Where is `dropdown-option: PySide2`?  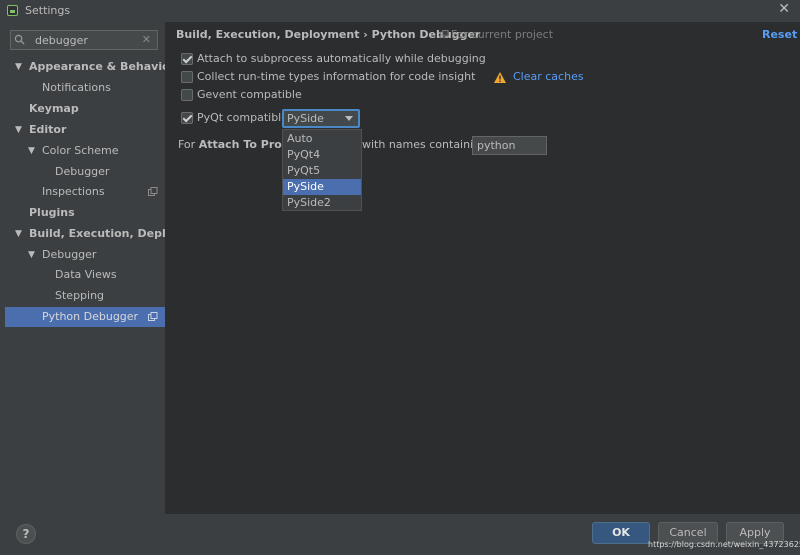 dropdown-option: PySide2 is located at coordinates (322, 203).